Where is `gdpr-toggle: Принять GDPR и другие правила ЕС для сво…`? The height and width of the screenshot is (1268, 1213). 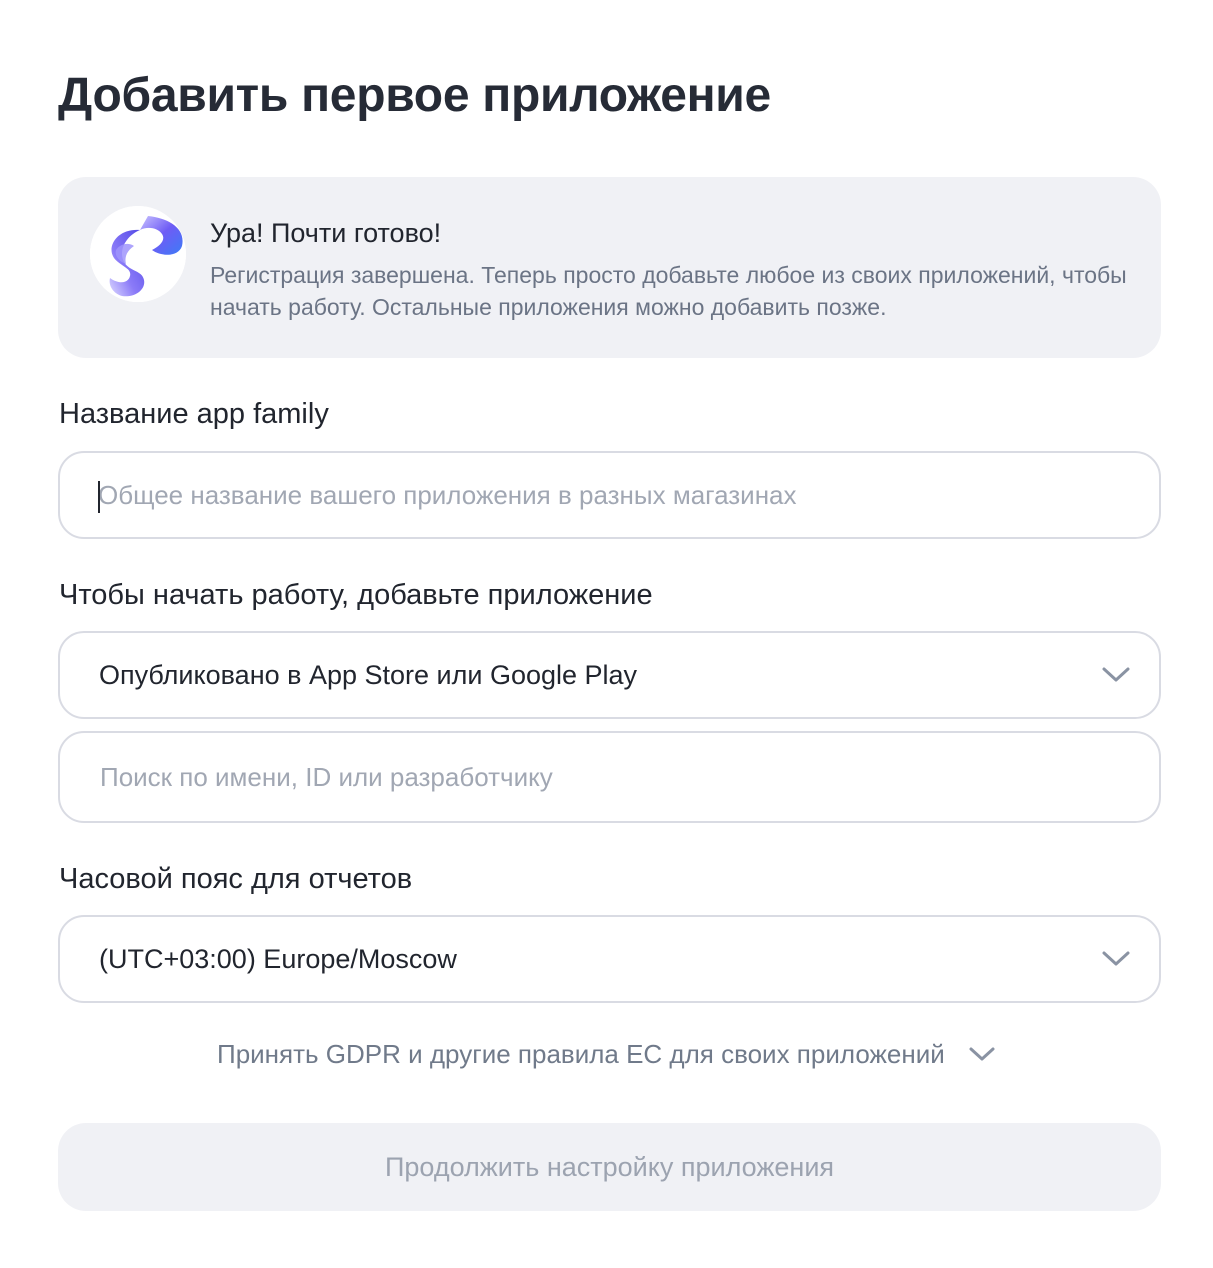
gdpr-toggle: Принять GDPR и другие правила ЕС для сво… is located at coordinates (606, 1054).